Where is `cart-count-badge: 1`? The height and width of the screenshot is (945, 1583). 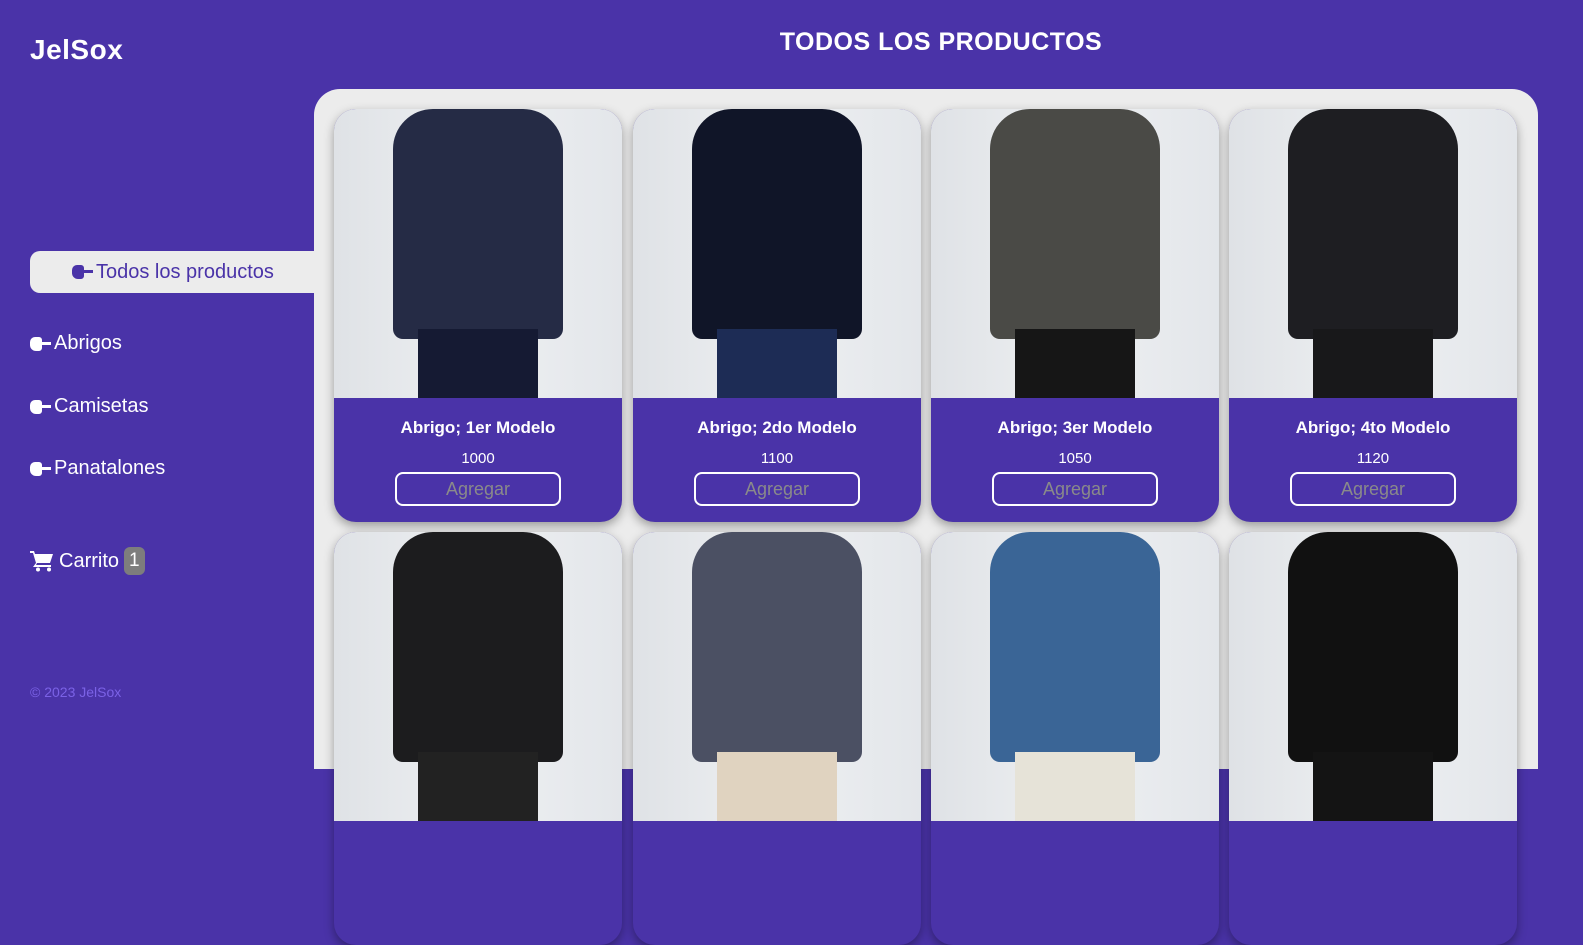
cart-count-badge: 1 is located at coordinates (134, 561).